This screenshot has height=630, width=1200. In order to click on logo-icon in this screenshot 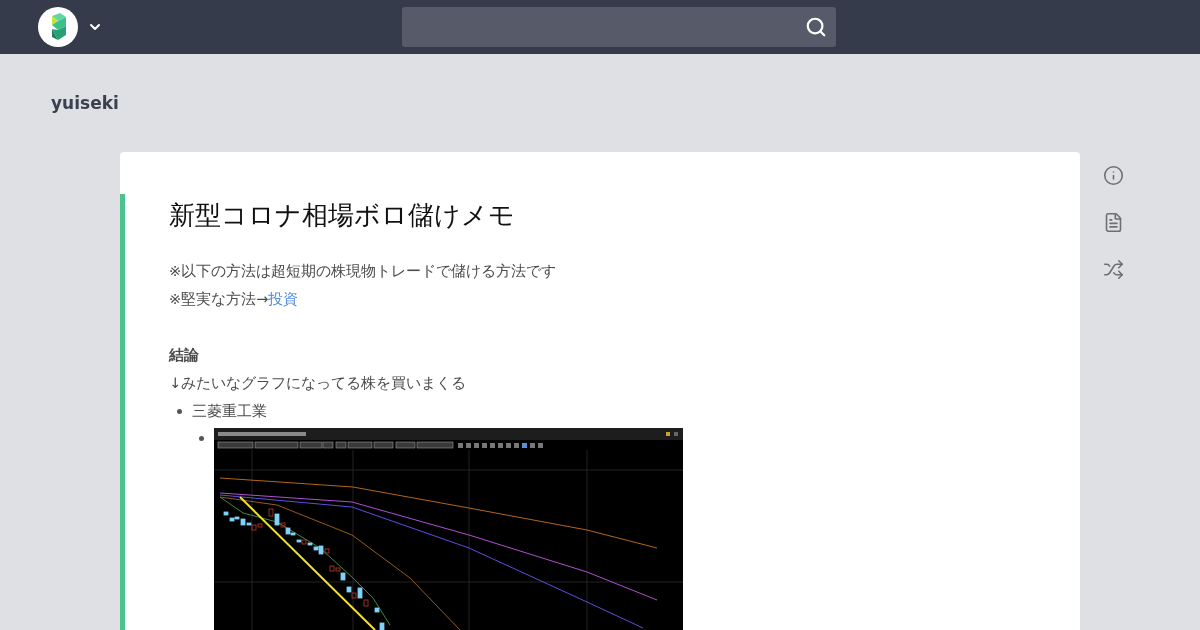, I will do `click(58, 27)`.